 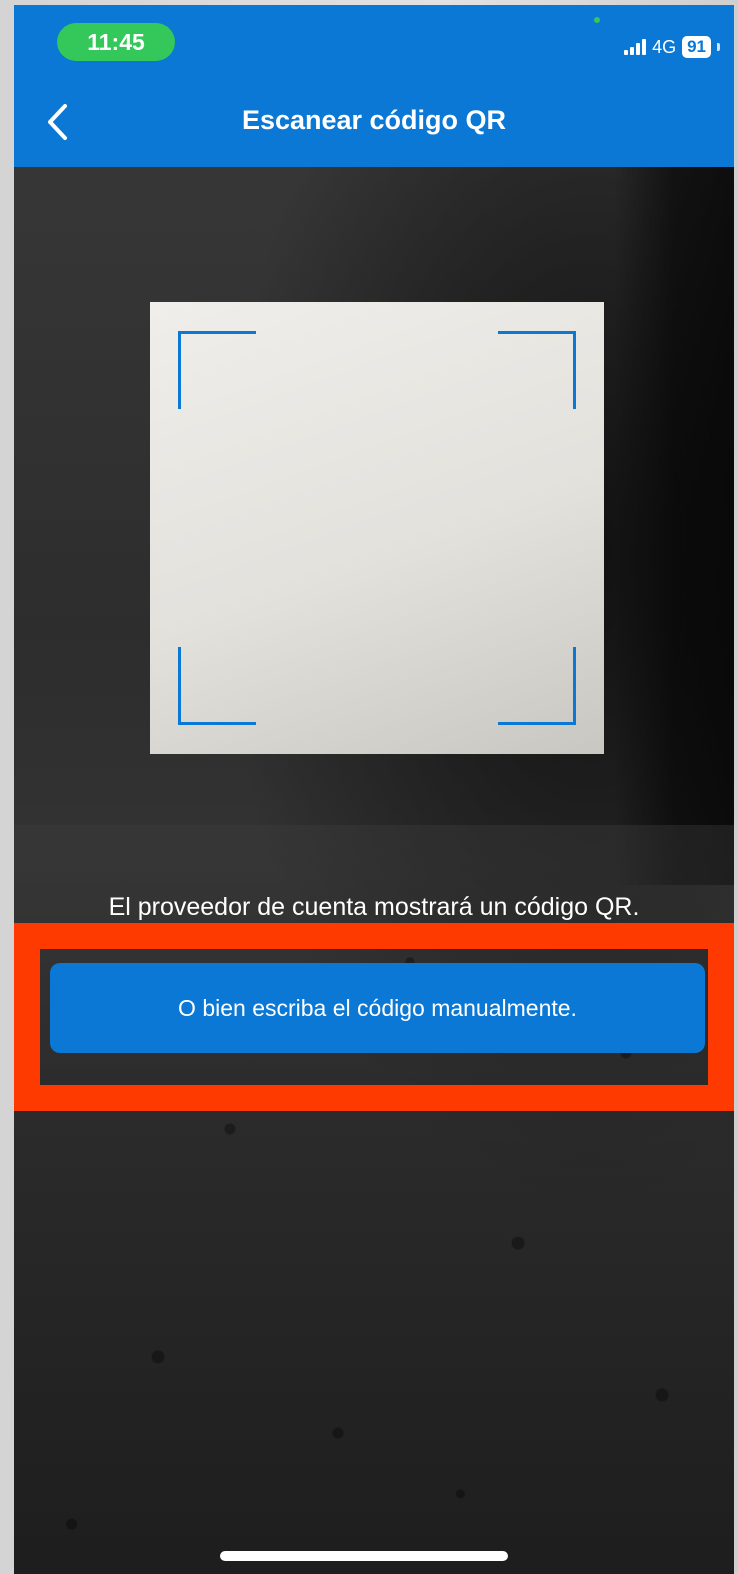 I want to click on cellular-signal-icon, so click(x=635, y=47).